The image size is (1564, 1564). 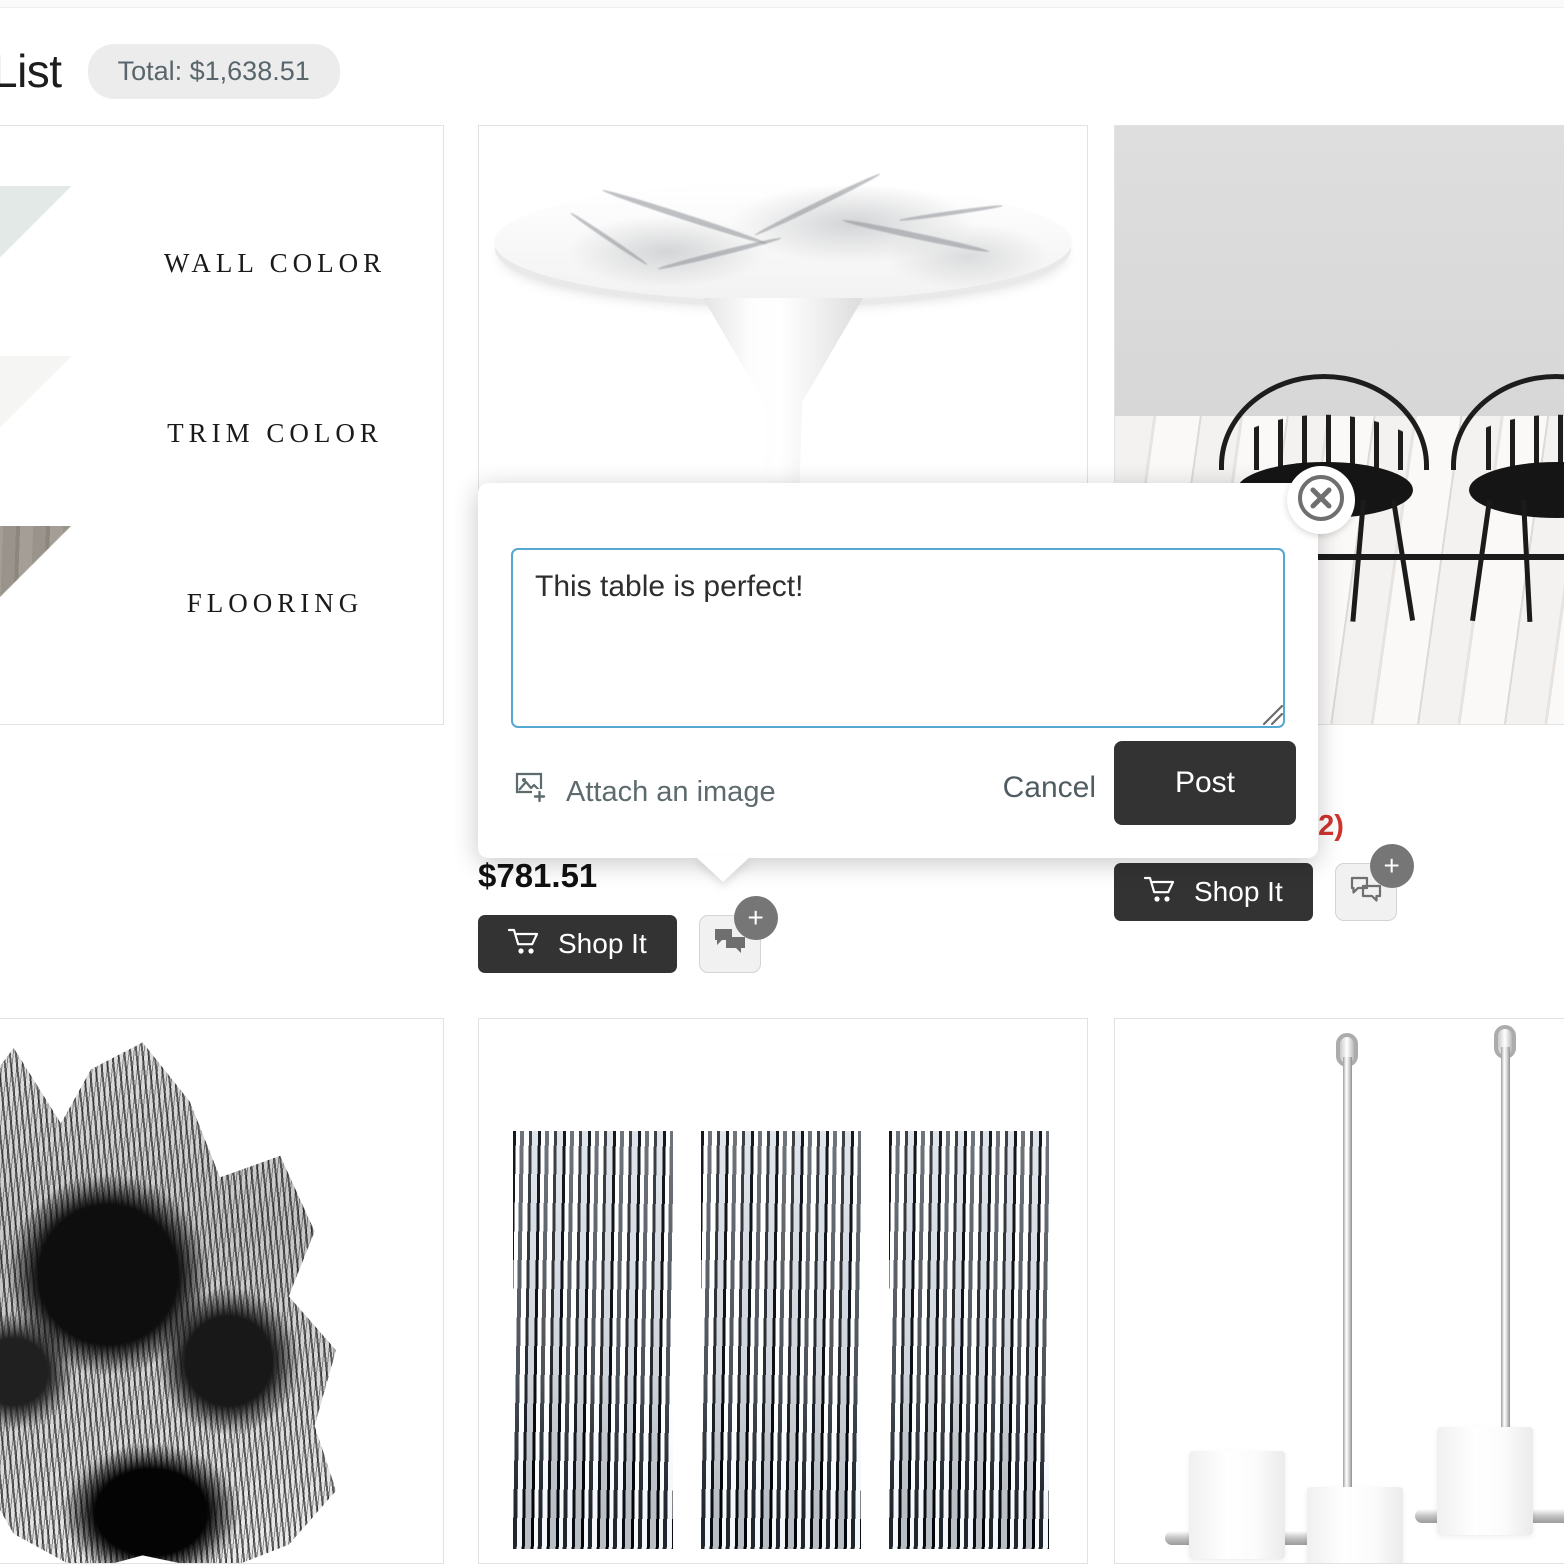 I want to click on close-popup-button, so click(x=1321, y=500).